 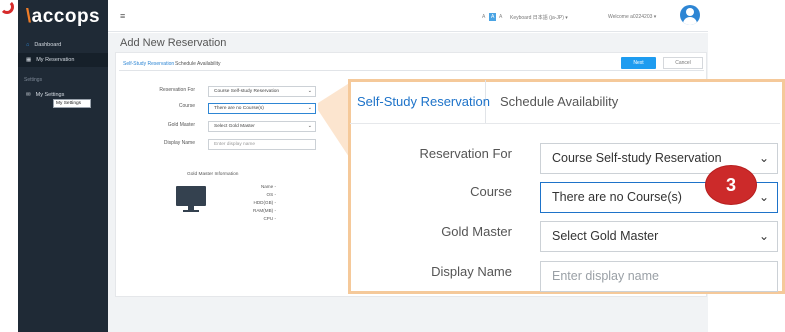 What do you see at coordinates (191, 196) in the screenshot?
I see `monitor-icon` at bounding box center [191, 196].